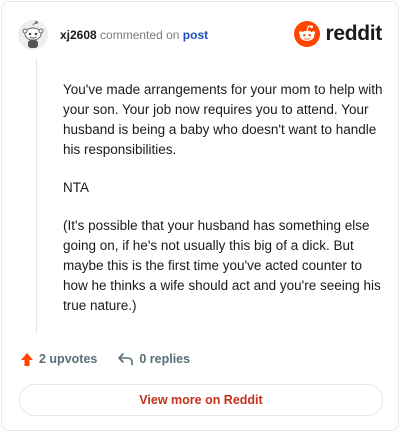 The height and width of the screenshot is (432, 400). What do you see at coordinates (27, 359) in the screenshot?
I see `upvote-arrow-icon` at bounding box center [27, 359].